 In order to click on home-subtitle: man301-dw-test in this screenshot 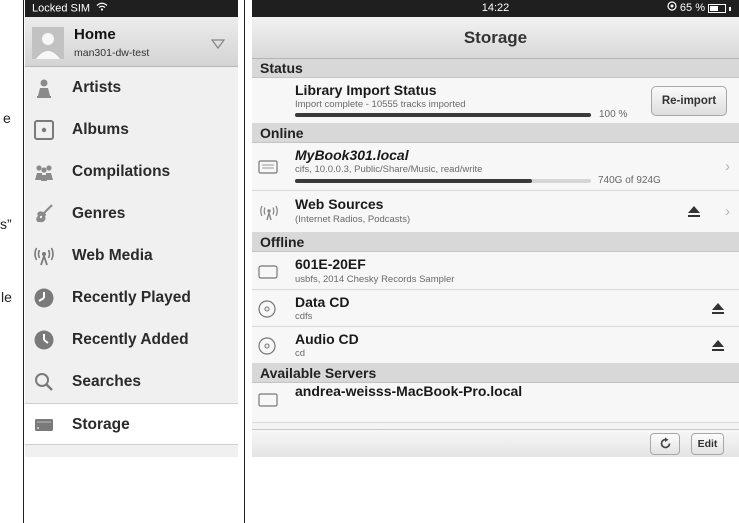, I will do `click(112, 53)`.